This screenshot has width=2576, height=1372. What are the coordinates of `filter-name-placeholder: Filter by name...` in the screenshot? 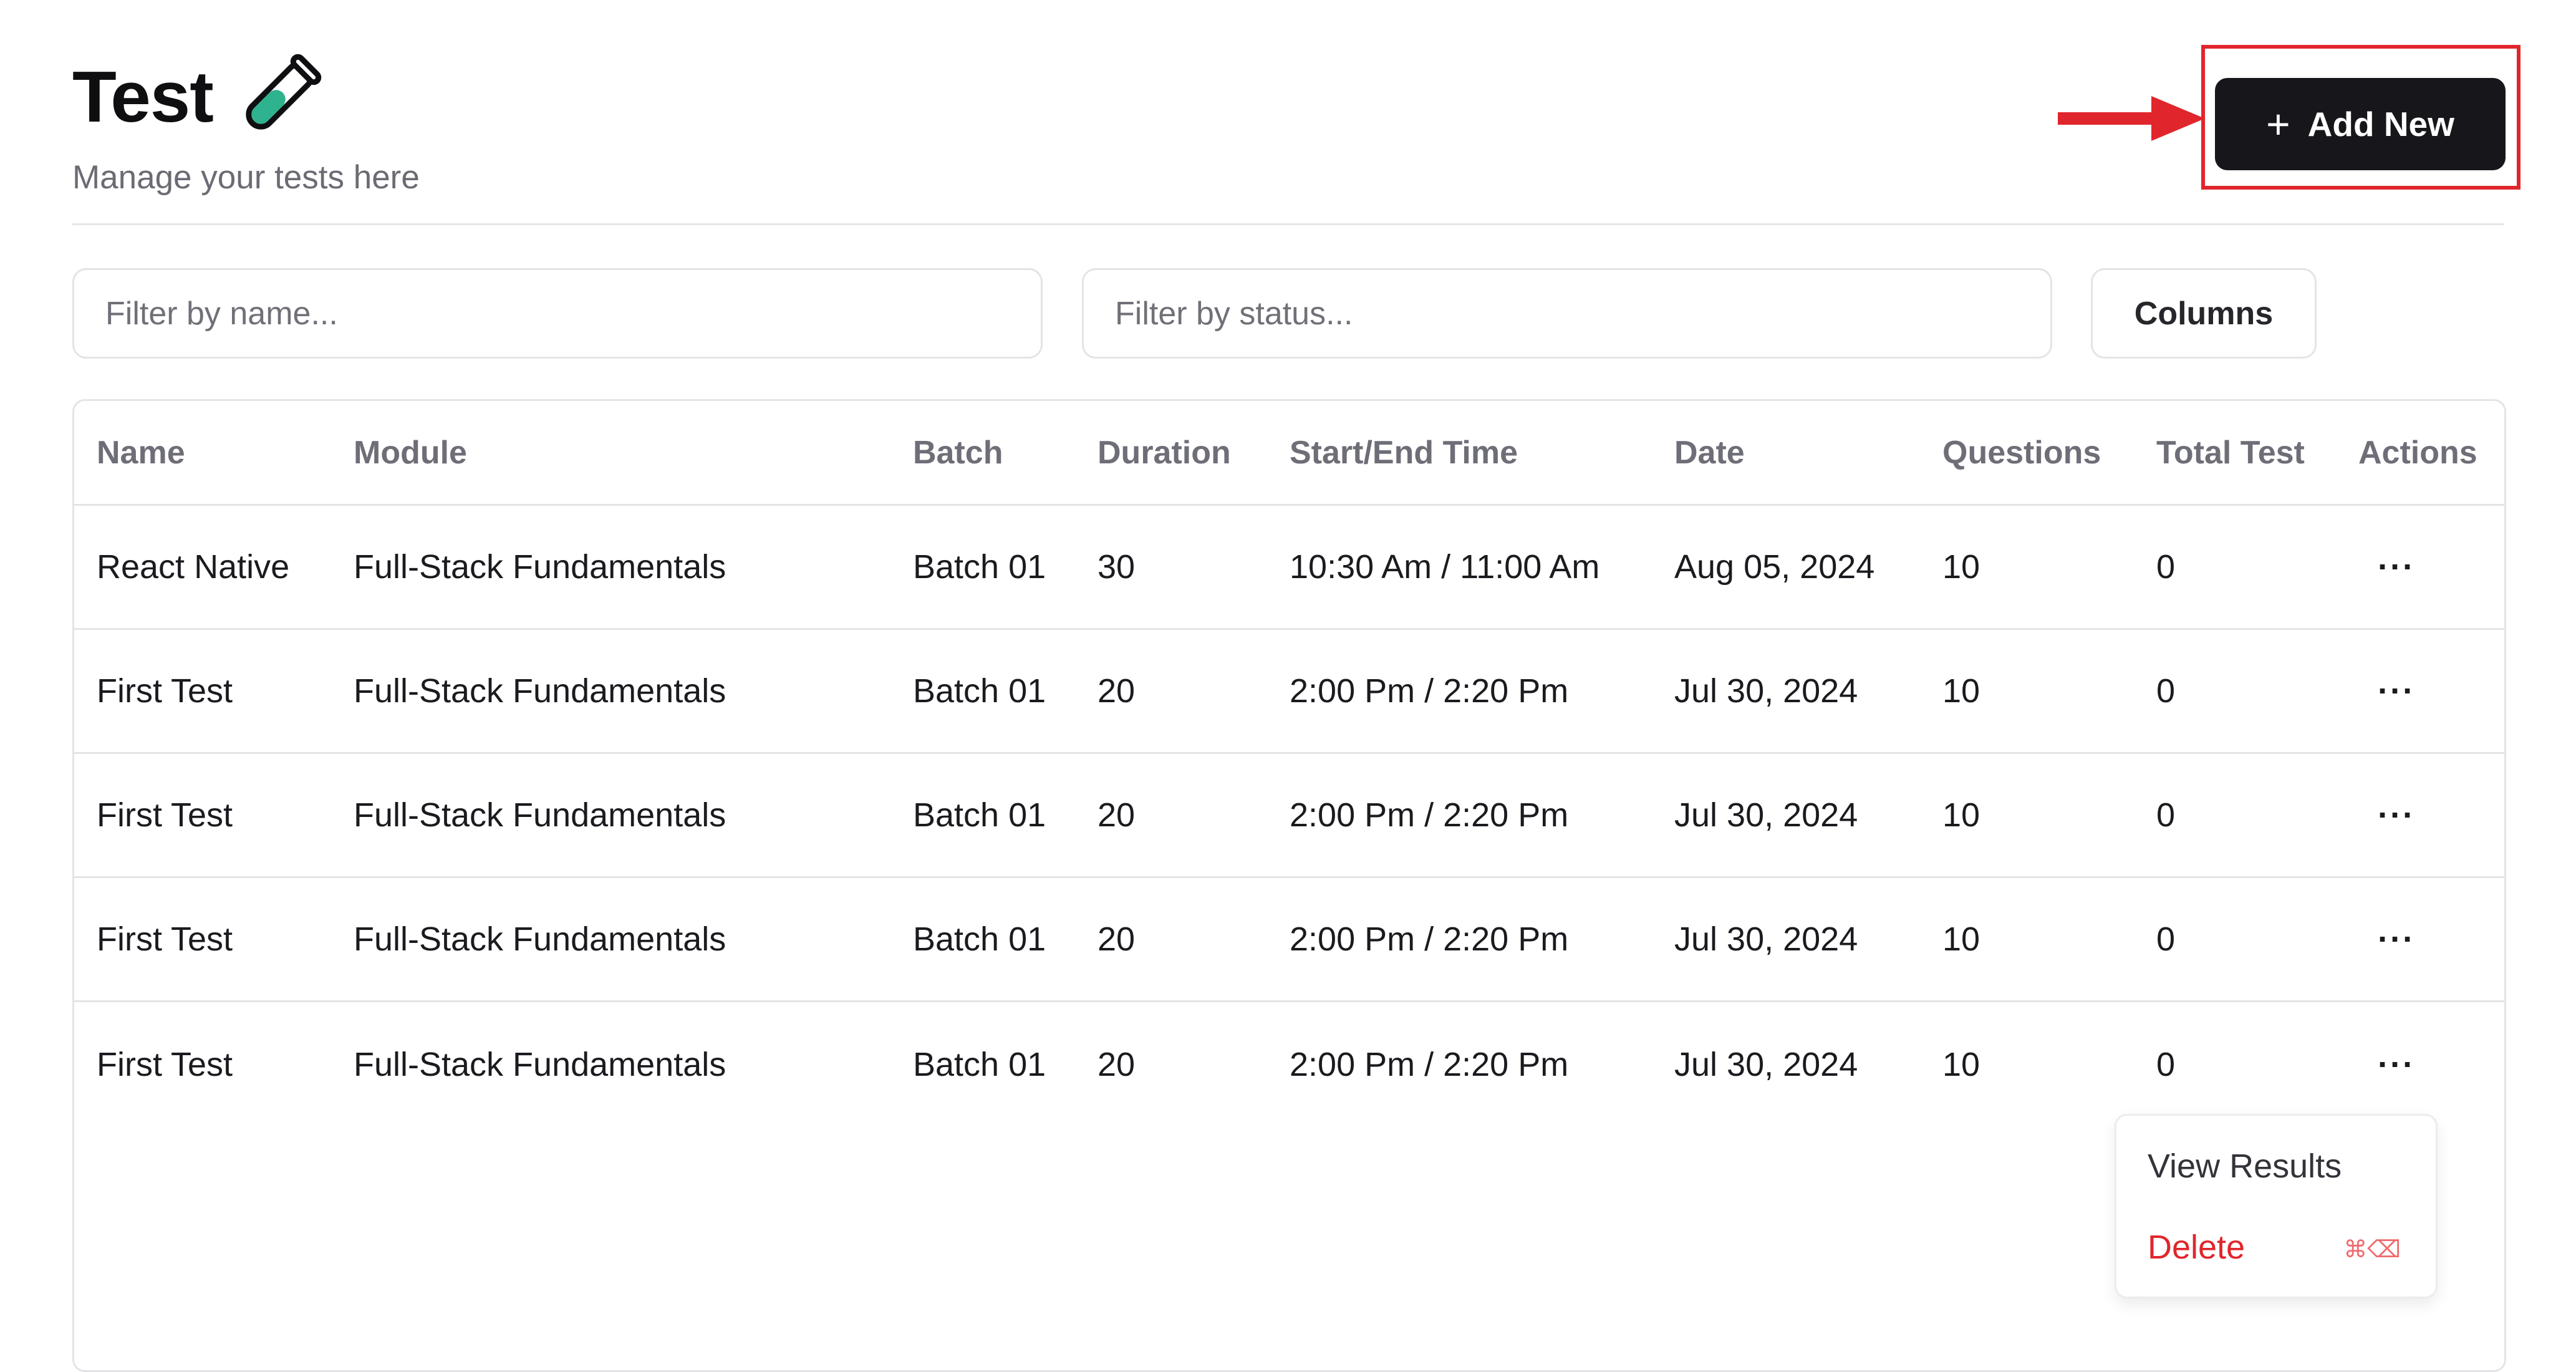 It's located at (221, 313).